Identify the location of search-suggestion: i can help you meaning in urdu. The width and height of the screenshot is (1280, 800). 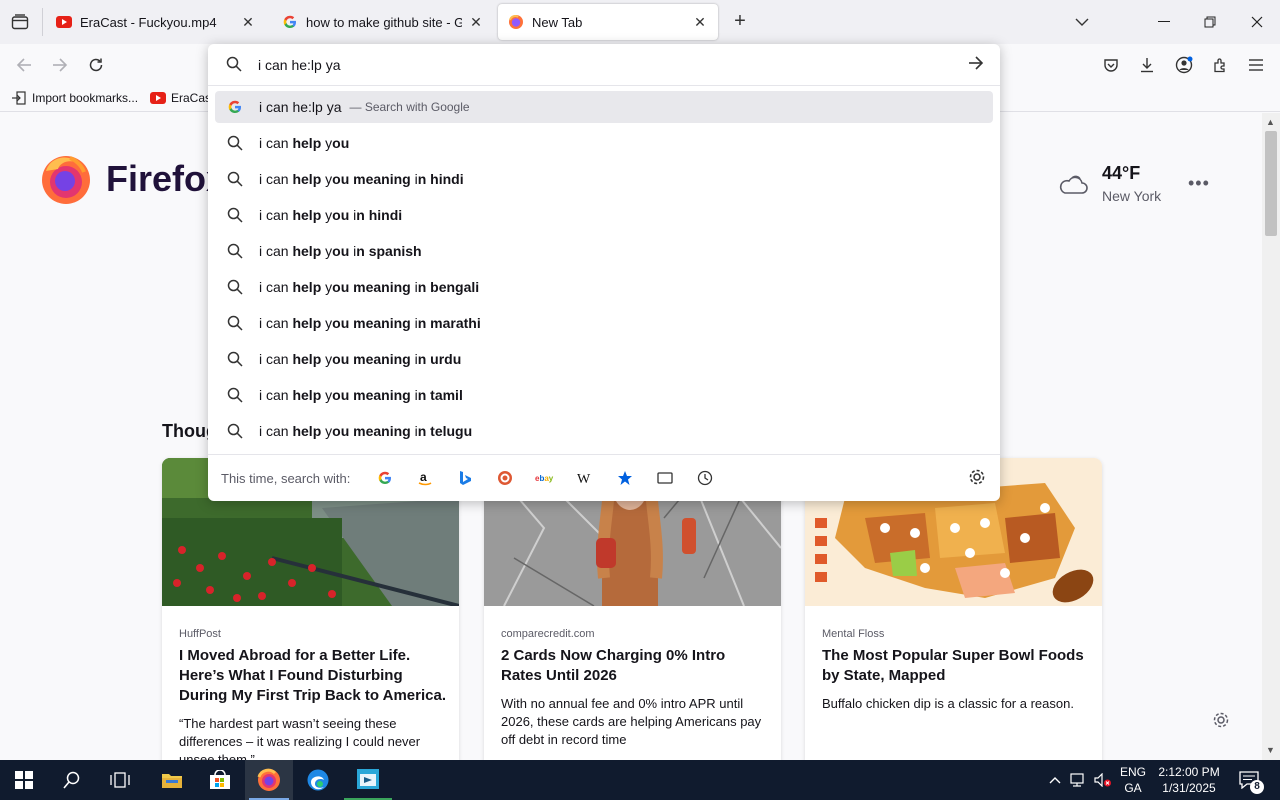
(604, 359).